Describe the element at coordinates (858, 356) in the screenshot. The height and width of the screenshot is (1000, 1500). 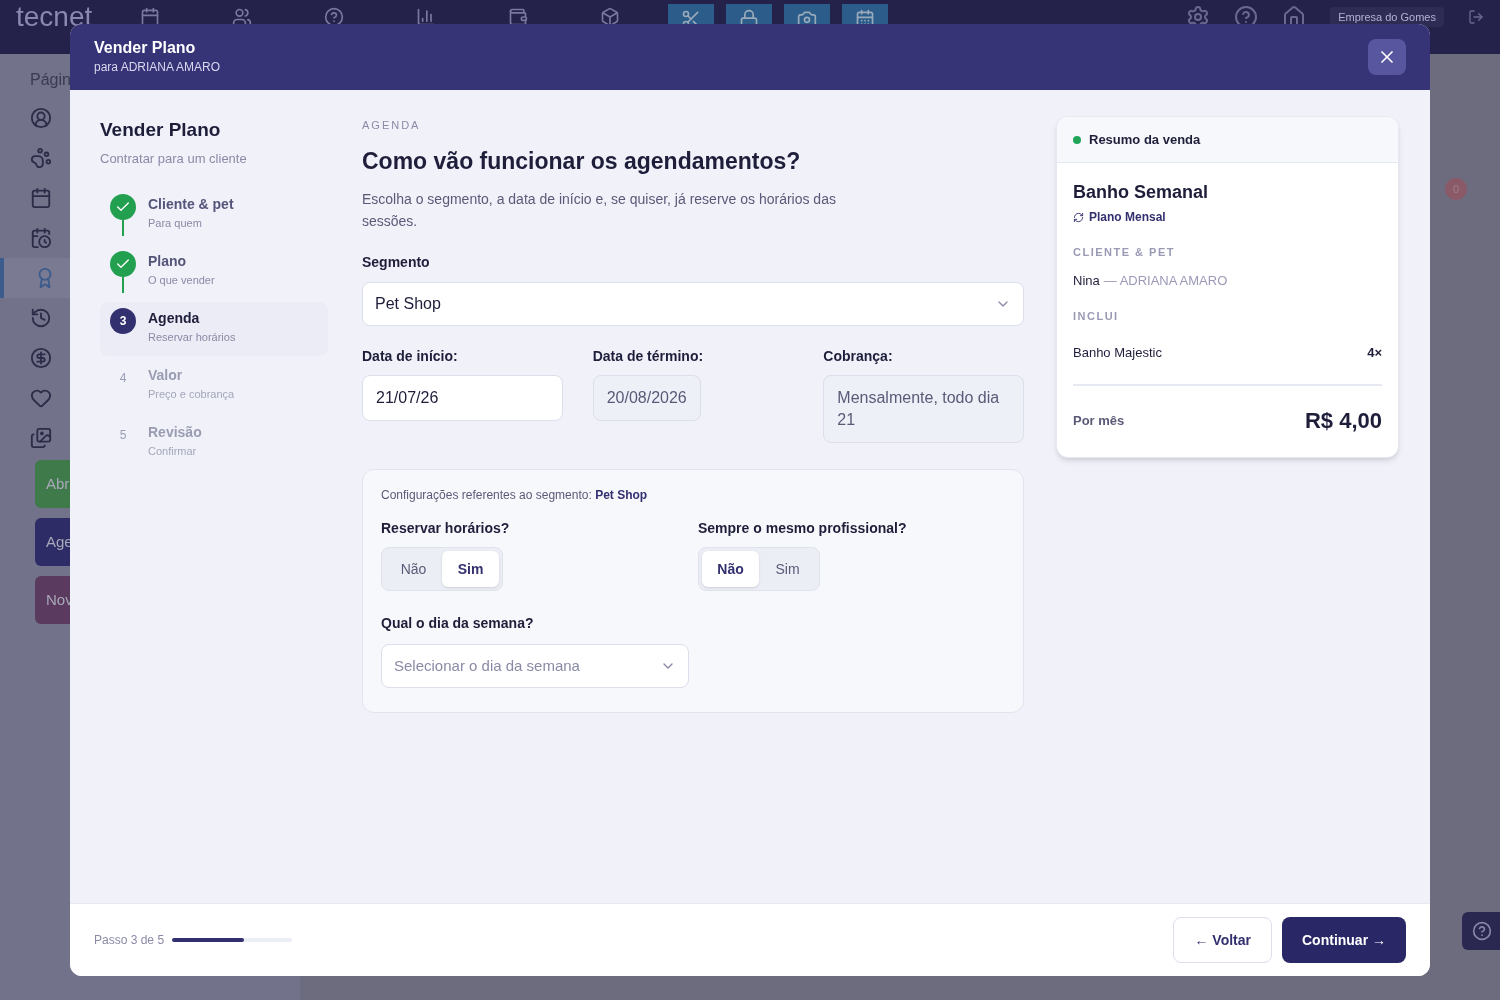
I see `field-label: Cobrança:` at that location.